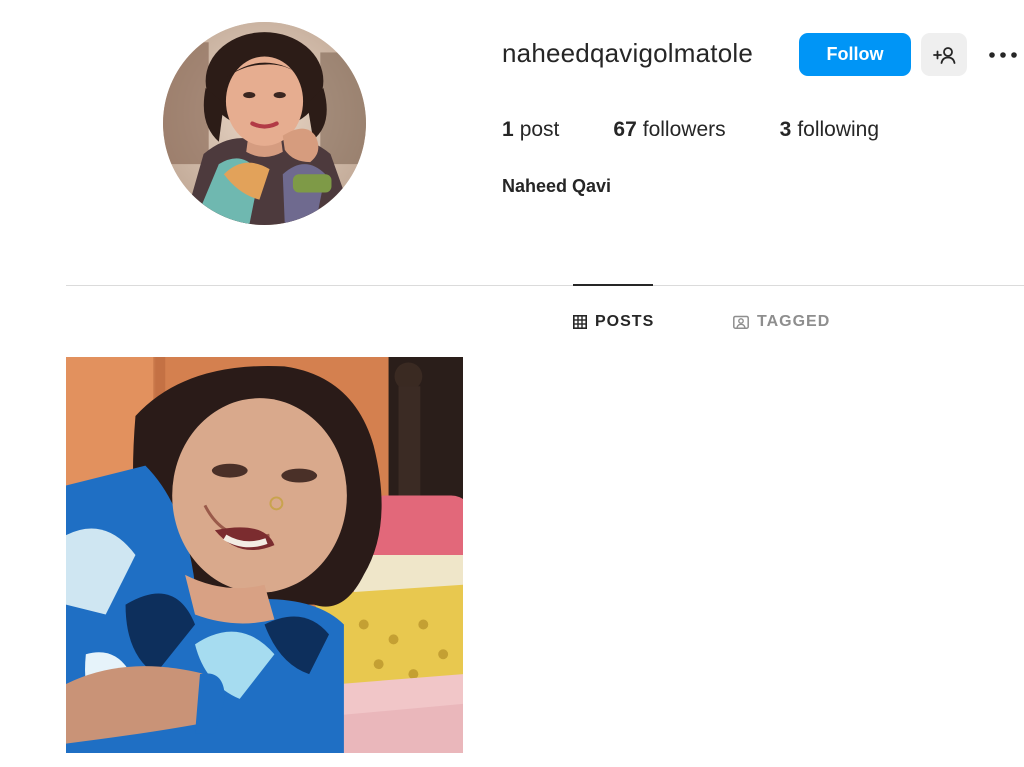 Image resolution: width=1024 pixels, height=767 pixels. I want to click on profile-avatar, so click(264, 123).